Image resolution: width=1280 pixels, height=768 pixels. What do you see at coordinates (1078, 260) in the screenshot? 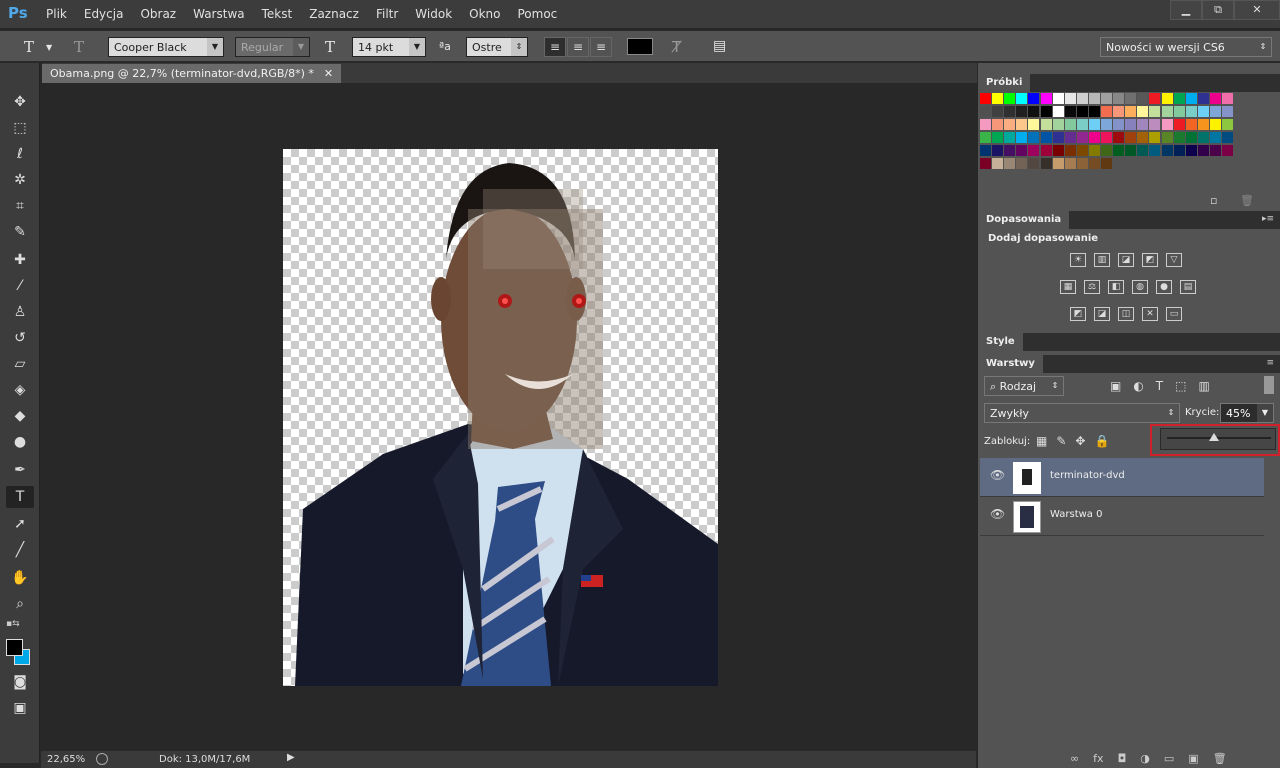
I see `adjustment-row1-0-icon: ☀` at bounding box center [1078, 260].